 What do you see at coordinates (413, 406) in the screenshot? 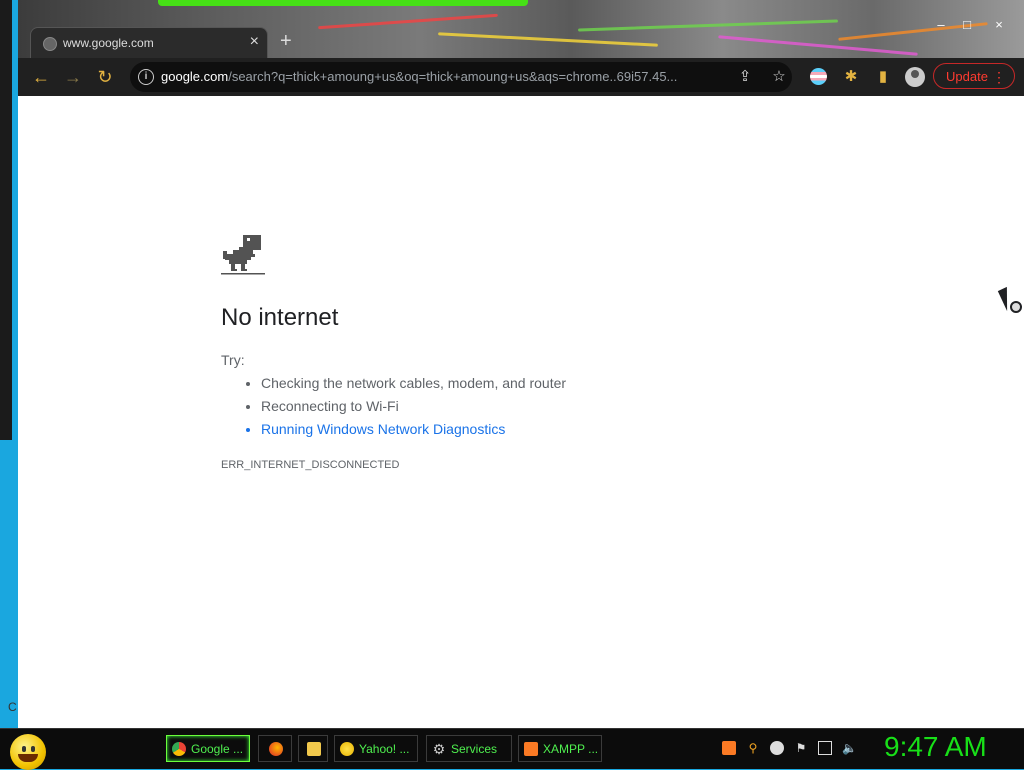
I see `suggestion-item: Reconnecting to Wi-Fi` at bounding box center [413, 406].